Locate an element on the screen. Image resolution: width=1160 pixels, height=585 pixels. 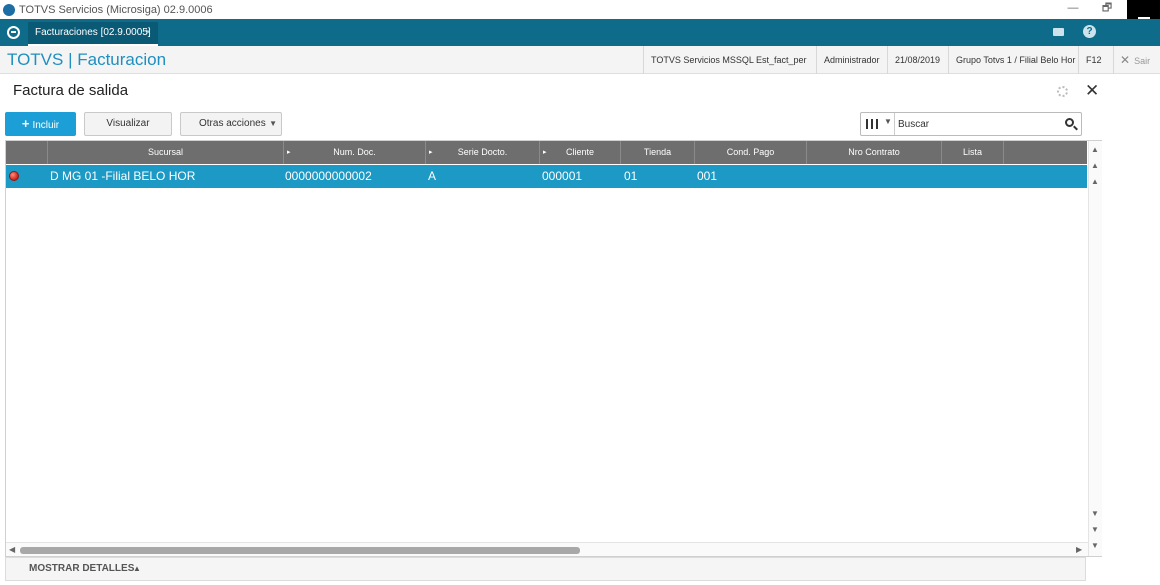
tab-close-icon: × is located at coordinates (148, 33).